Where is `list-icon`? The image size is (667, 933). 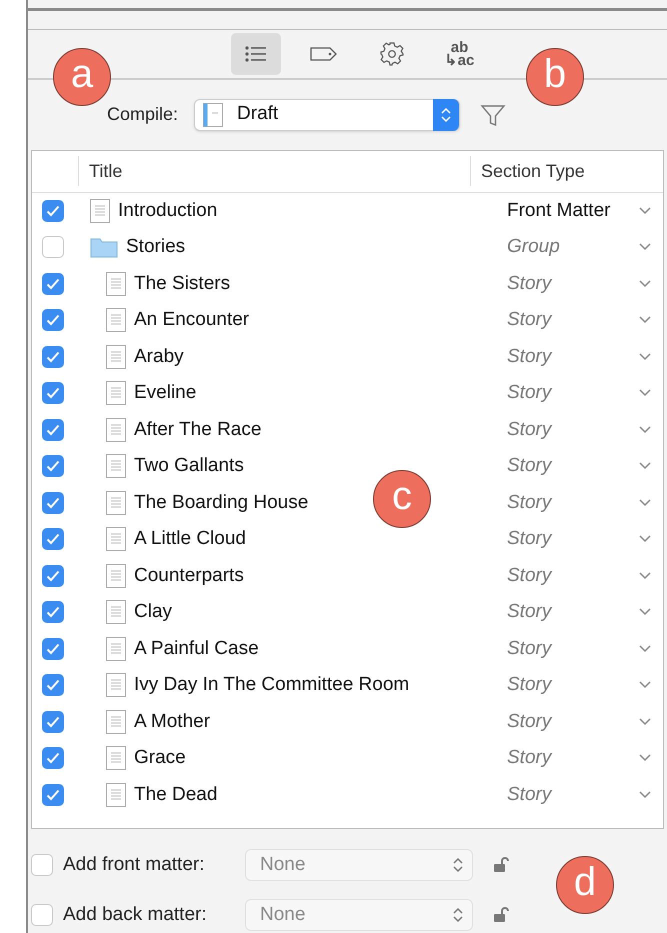
list-icon is located at coordinates (255, 54).